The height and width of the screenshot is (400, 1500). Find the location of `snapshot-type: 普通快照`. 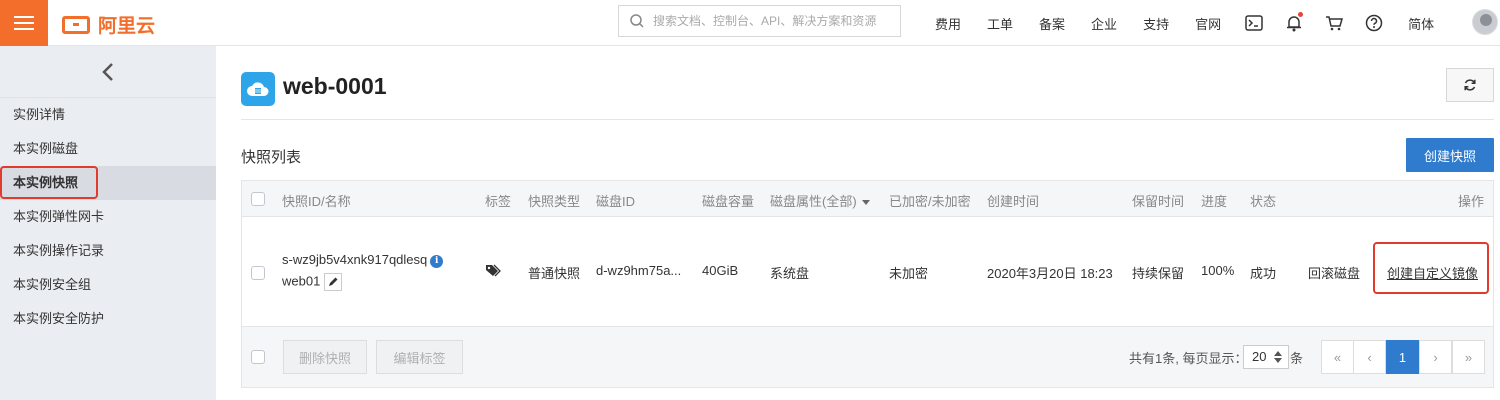

snapshot-type: 普通快照 is located at coordinates (554, 273).